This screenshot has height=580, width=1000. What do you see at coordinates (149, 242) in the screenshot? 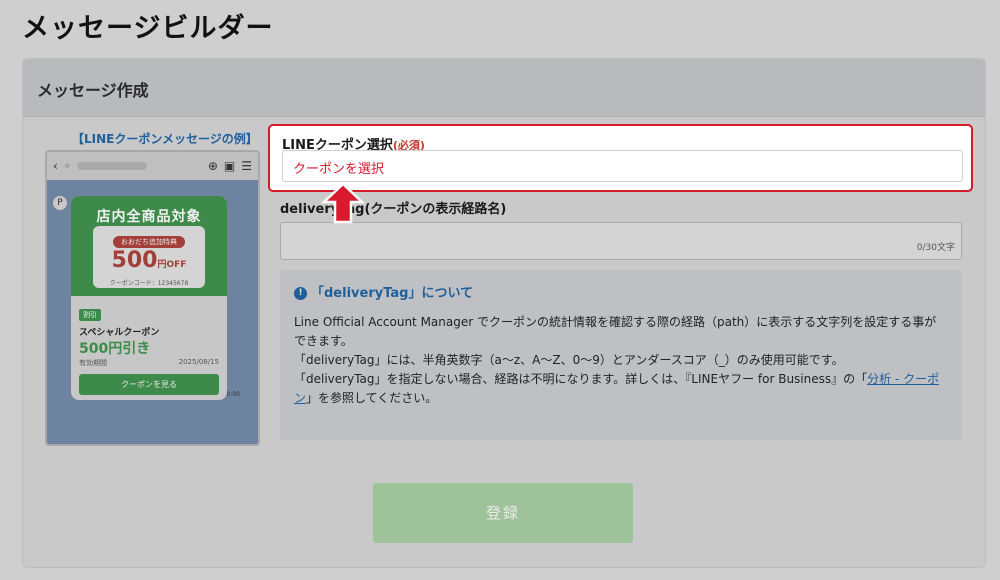
I see `coupon-ribbon: おおだち追加特典` at bounding box center [149, 242].